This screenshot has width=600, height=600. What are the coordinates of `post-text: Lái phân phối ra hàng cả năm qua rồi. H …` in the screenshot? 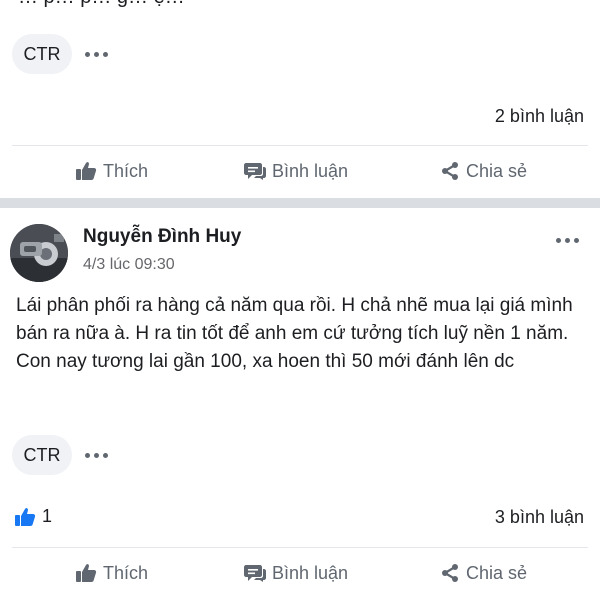 It's located at (294, 333).